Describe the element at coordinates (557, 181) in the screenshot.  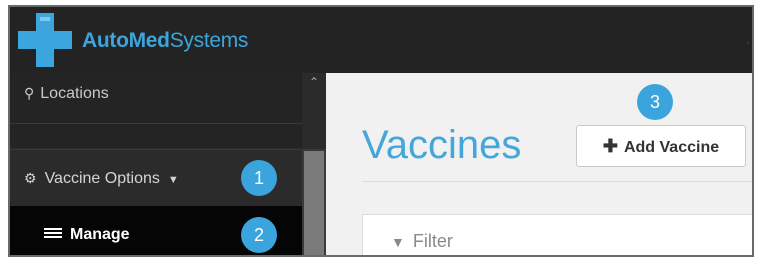
I see `divider` at that location.